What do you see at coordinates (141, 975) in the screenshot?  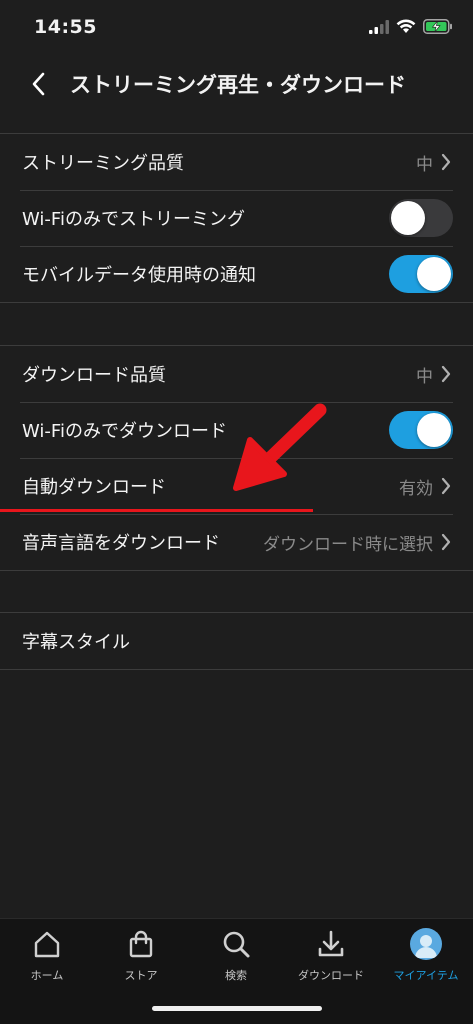 I see `tab-store-label: ストア` at bounding box center [141, 975].